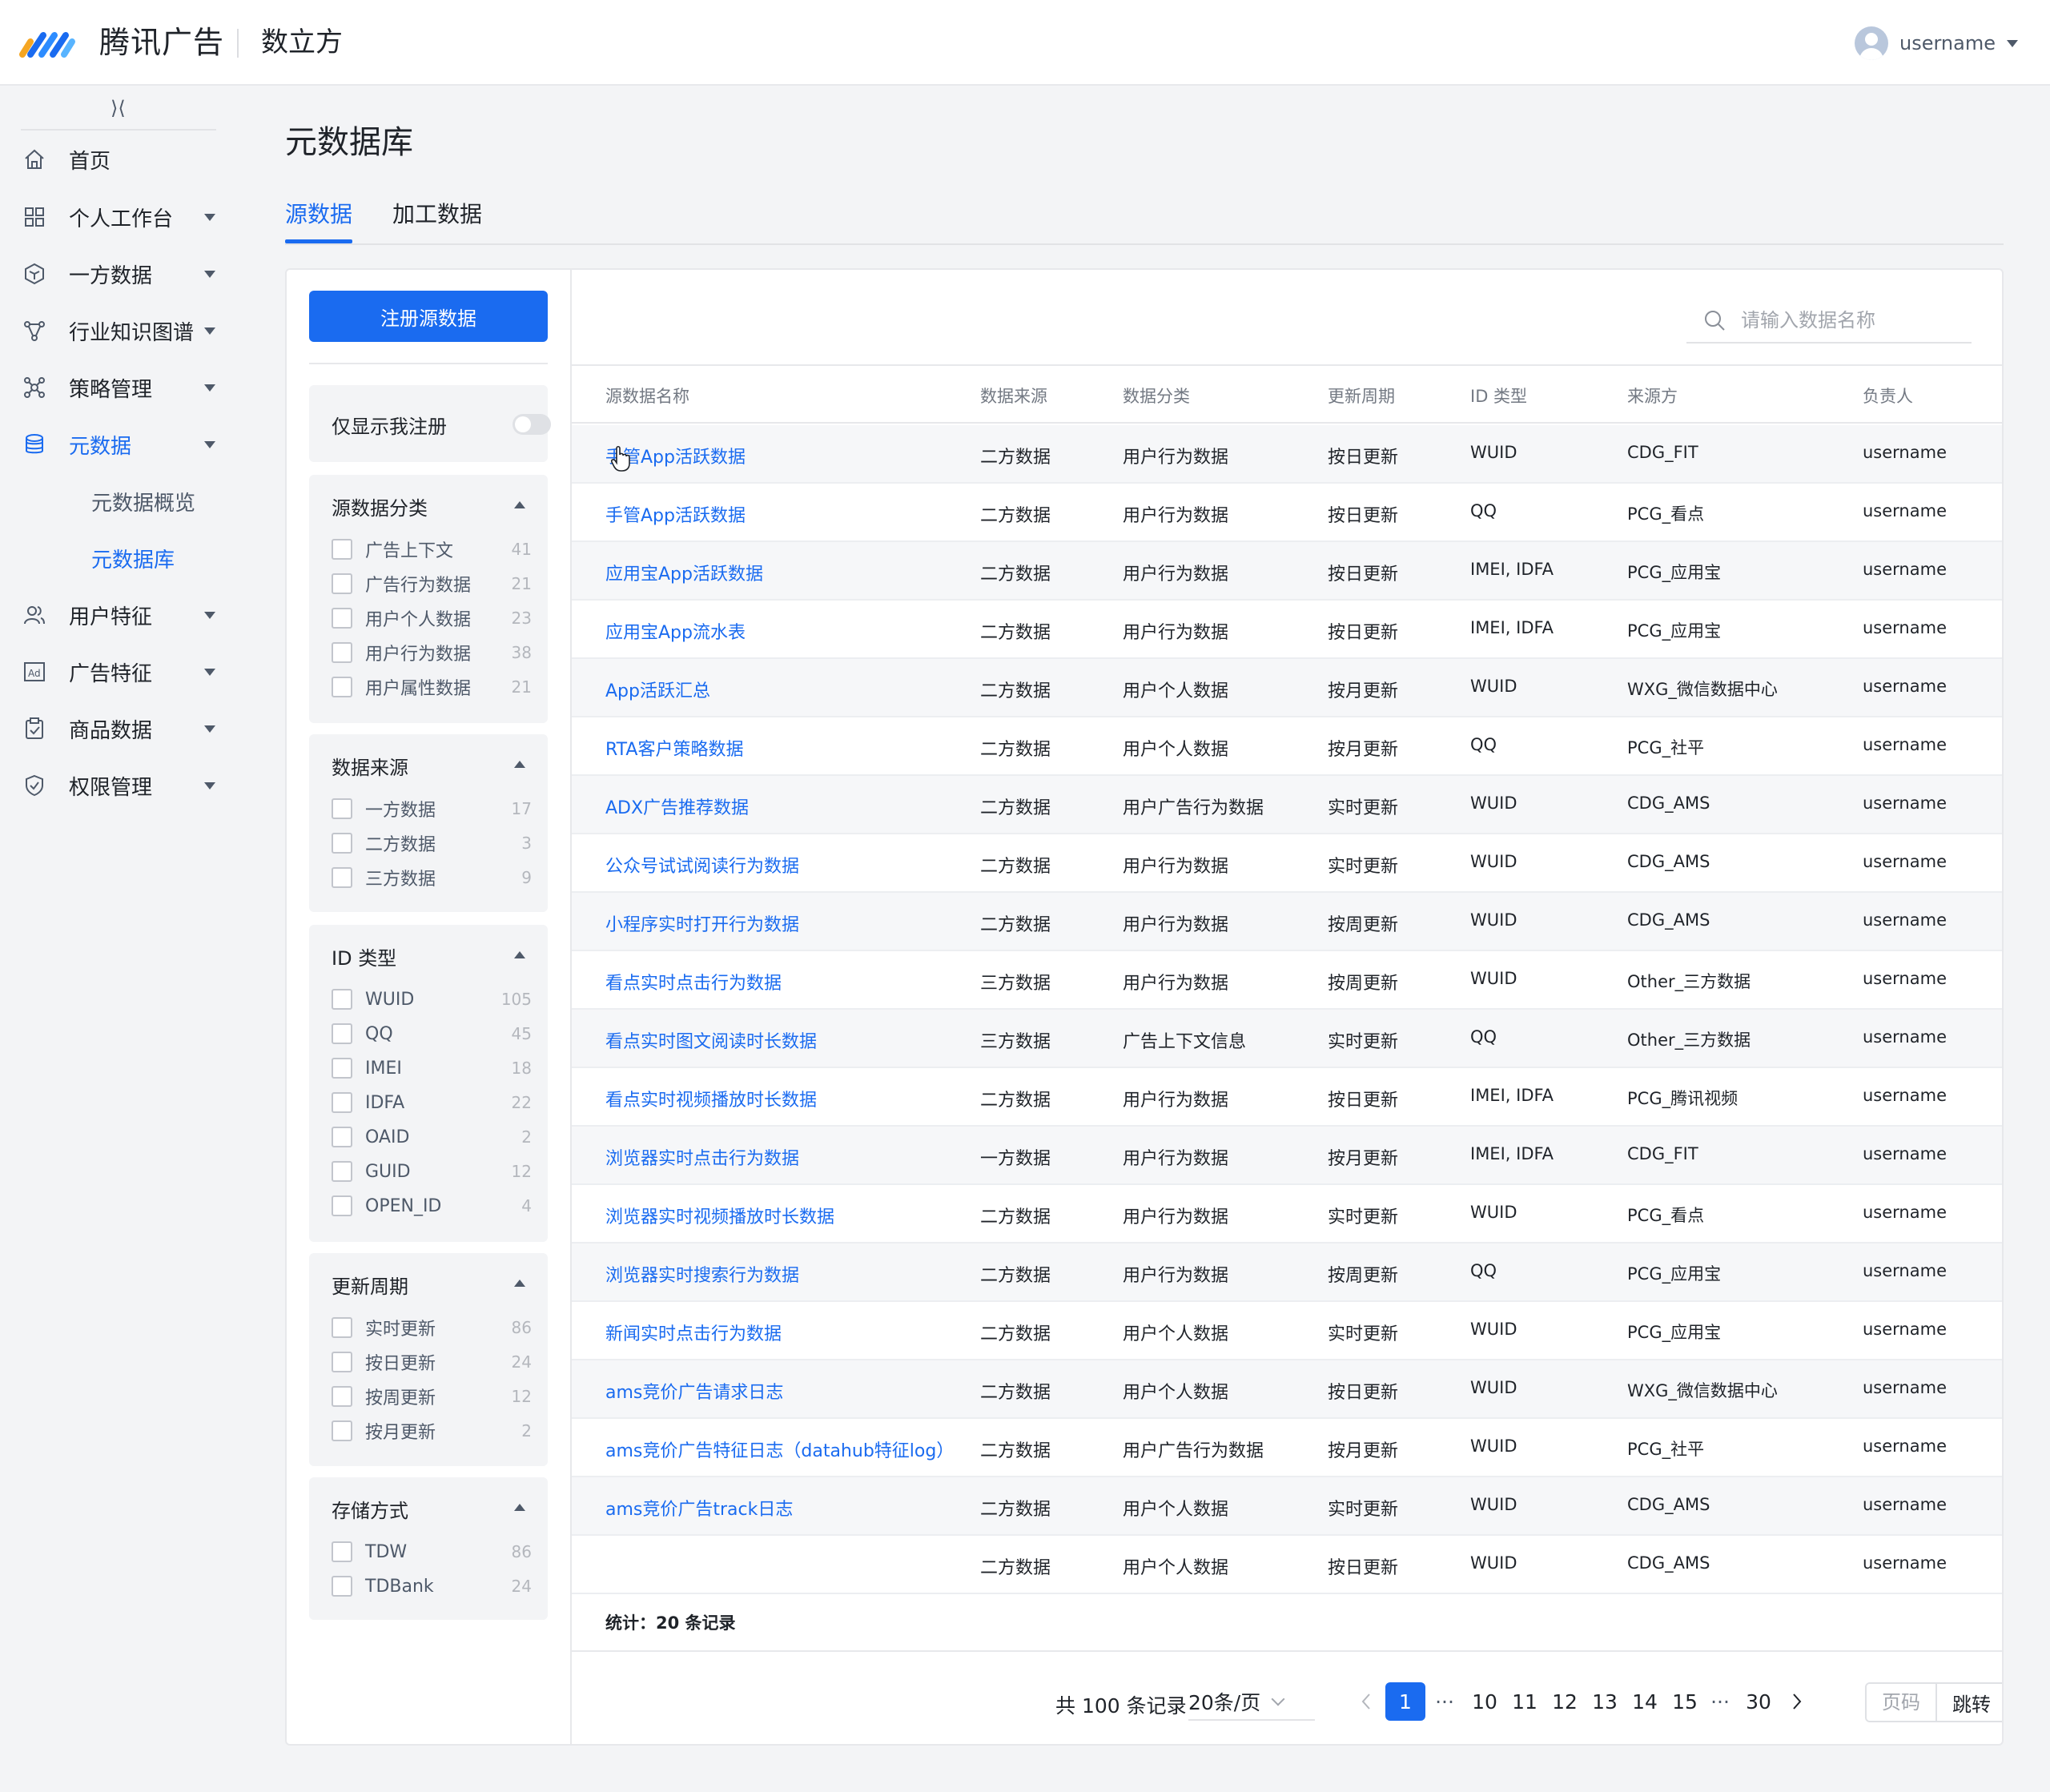 This screenshot has width=2050, height=1792. Describe the element at coordinates (1524, 1702) in the screenshot. I see `page-button: 11` at that location.